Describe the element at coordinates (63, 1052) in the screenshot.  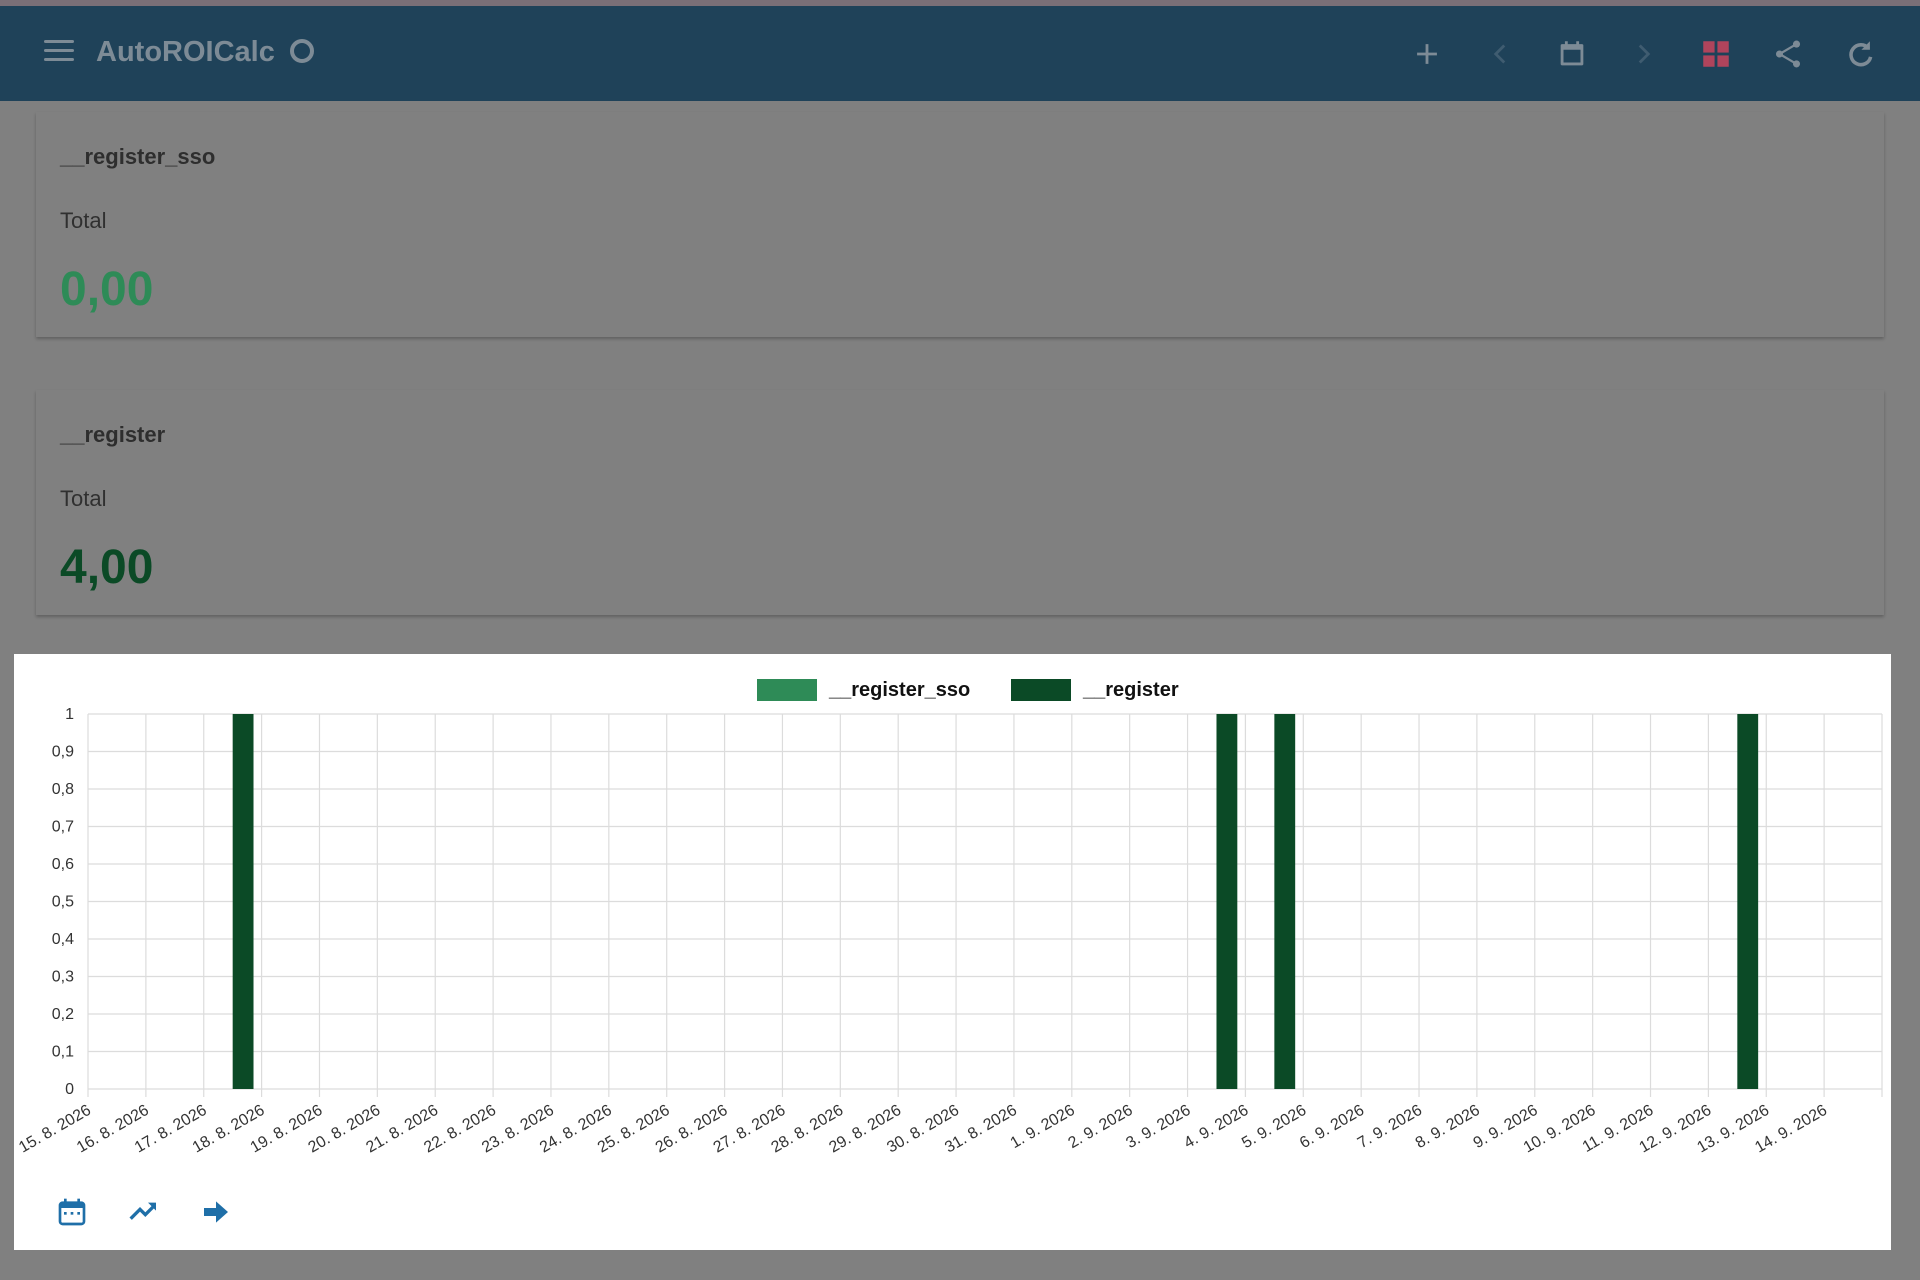
I see `y-tick-label: 0,1` at that location.